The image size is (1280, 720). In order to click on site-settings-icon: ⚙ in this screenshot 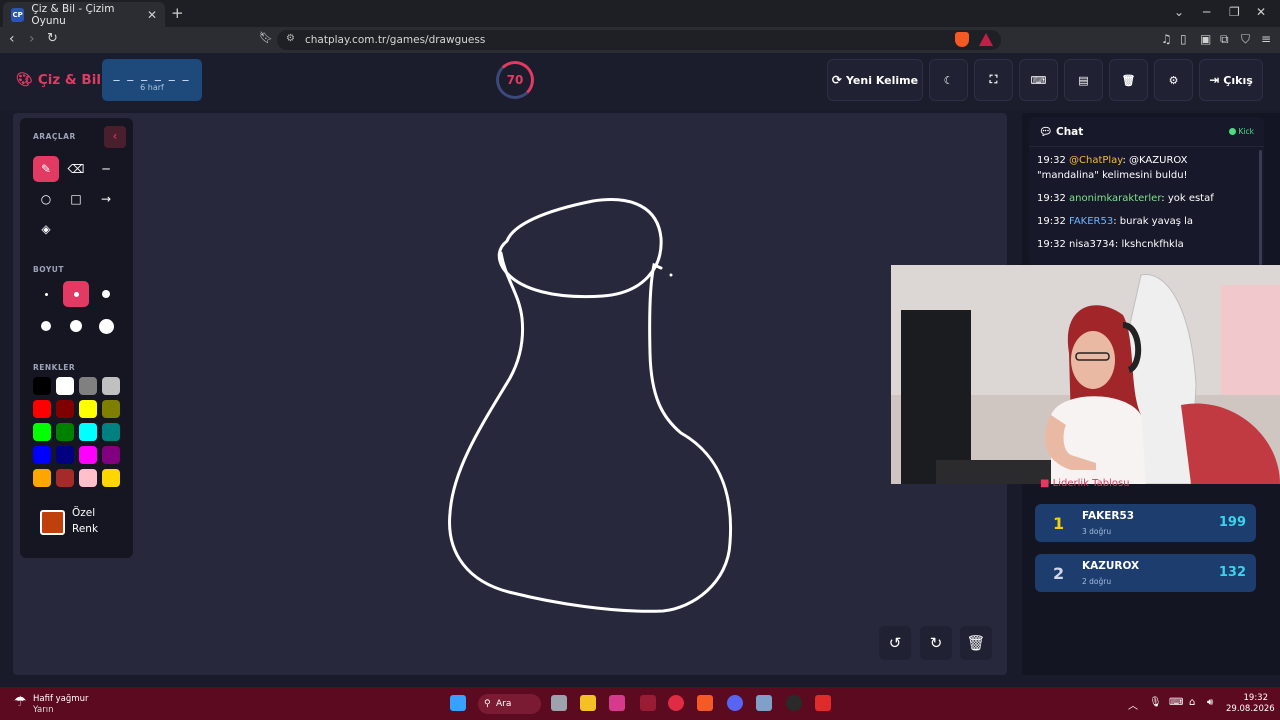, I will do `click(290, 38)`.